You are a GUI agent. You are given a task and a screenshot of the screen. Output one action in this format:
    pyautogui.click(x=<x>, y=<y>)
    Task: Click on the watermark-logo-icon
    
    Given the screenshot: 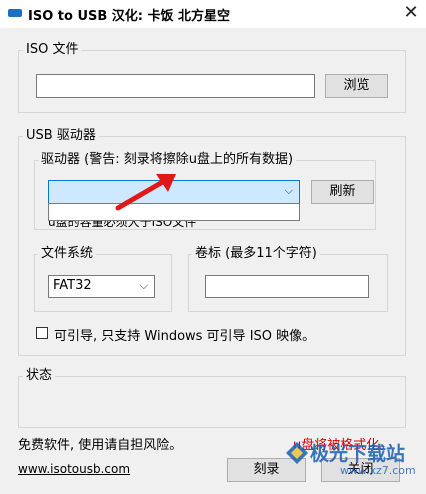 What is the action you would take?
    pyautogui.click(x=297, y=453)
    